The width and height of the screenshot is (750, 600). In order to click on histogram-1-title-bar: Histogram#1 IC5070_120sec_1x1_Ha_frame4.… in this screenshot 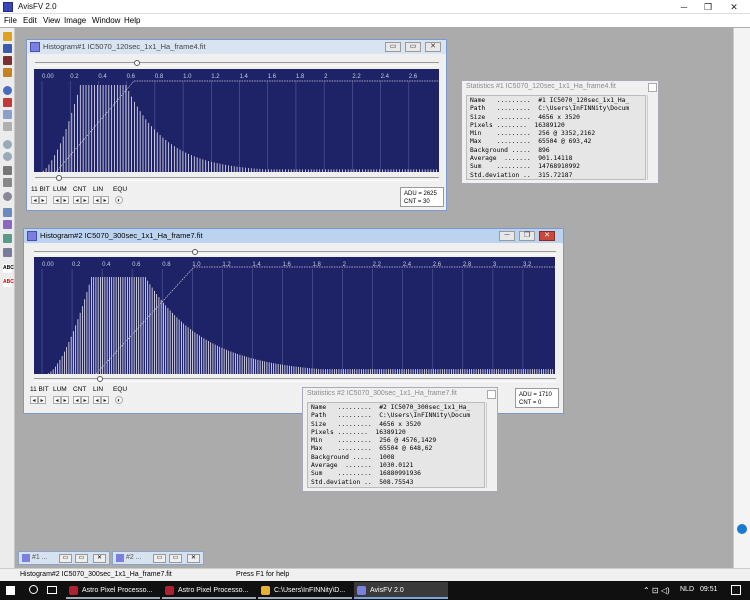, I will do `click(236, 47)`.